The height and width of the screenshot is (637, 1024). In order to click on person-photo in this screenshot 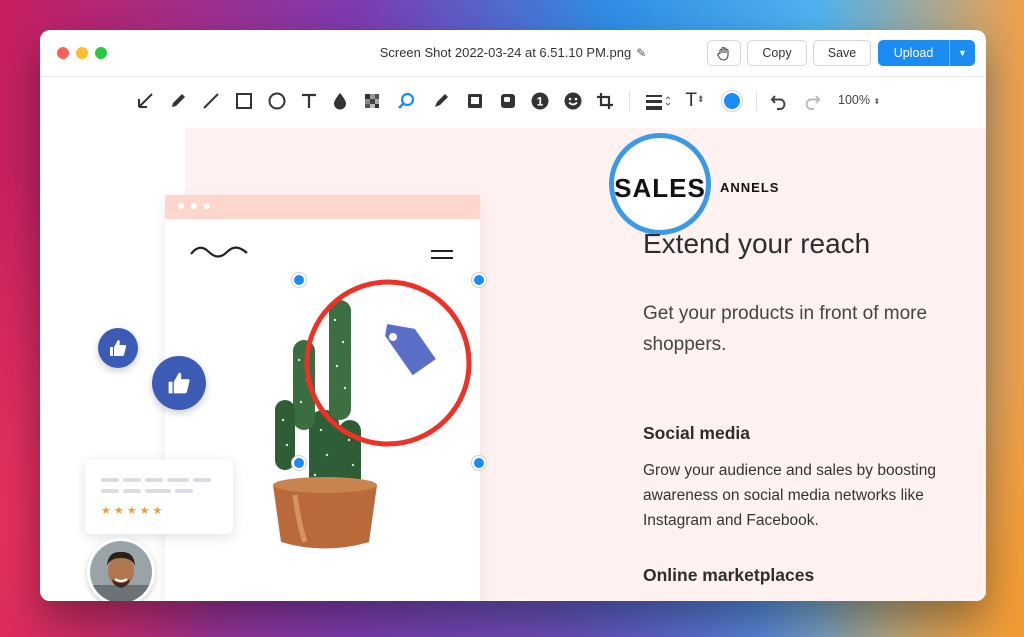, I will do `click(121, 571)`.